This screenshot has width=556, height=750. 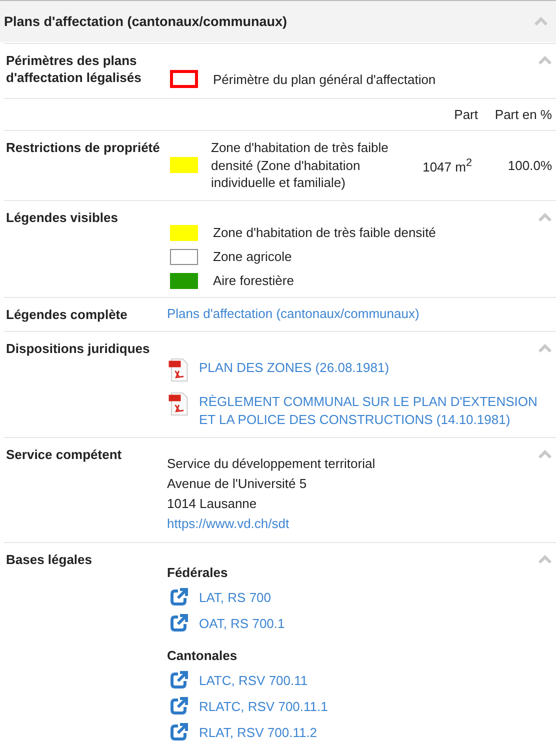 What do you see at coordinates (198, 572) in the screenshot?
I see `group-heading: Fédérales` at bounding box center [198, 572].